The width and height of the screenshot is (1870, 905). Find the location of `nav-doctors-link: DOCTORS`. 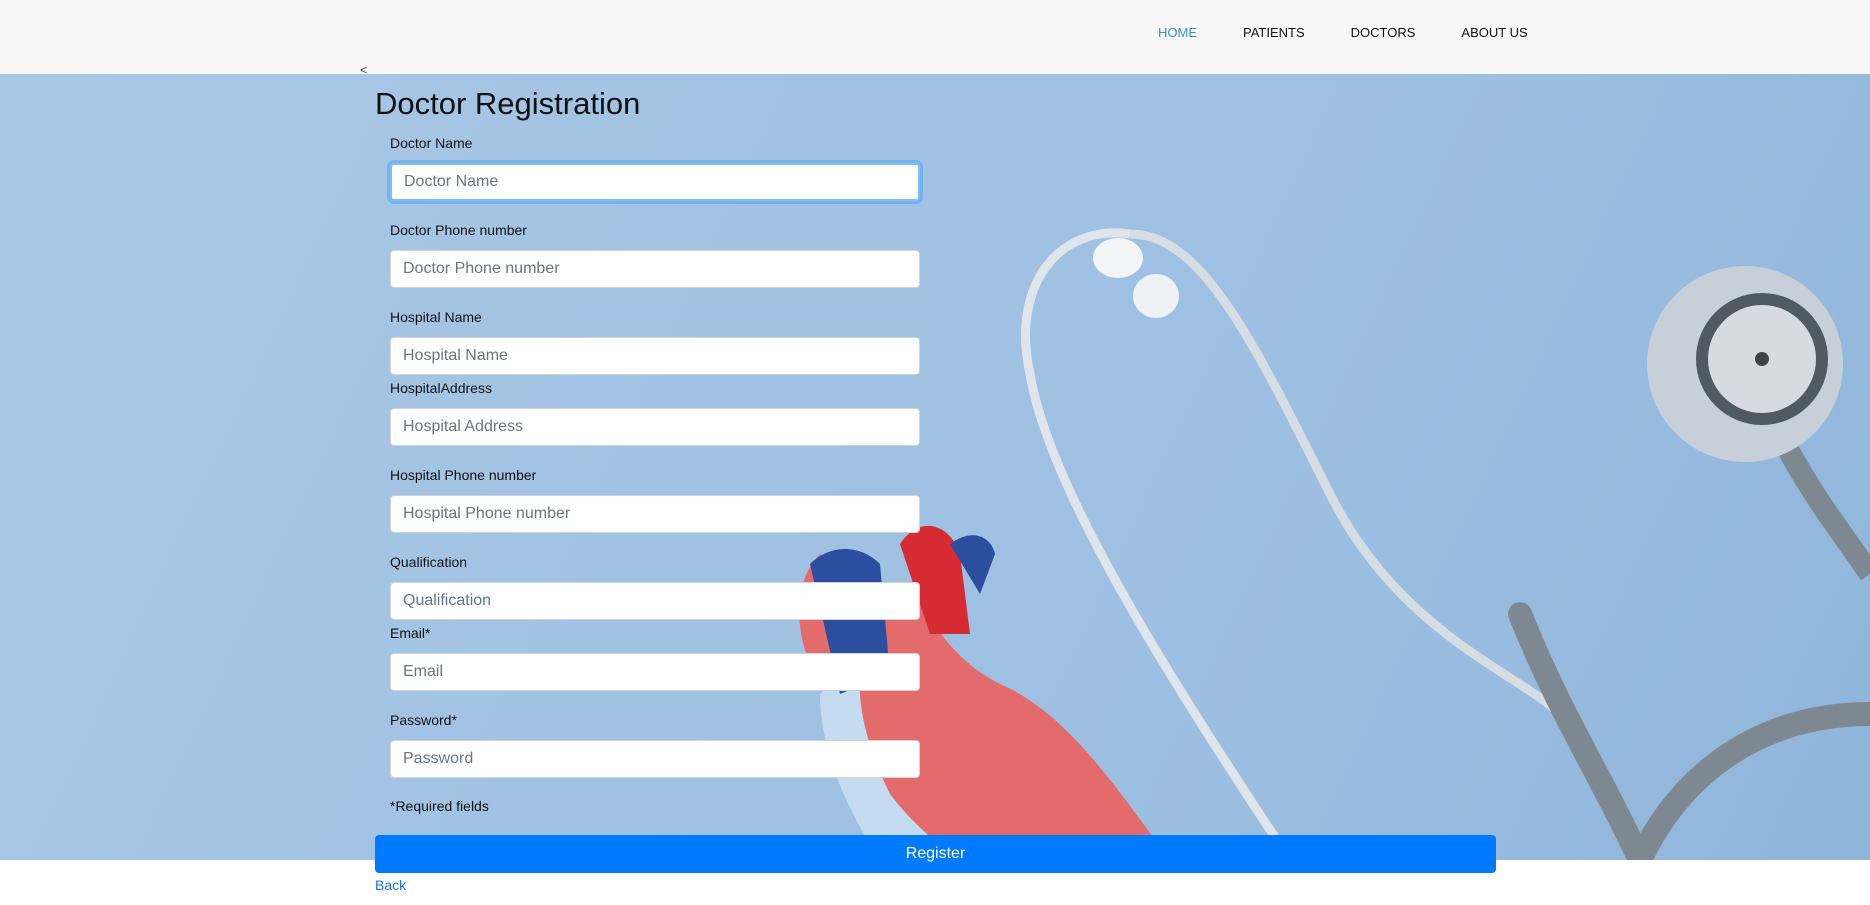

nav-doctors-link: DOCTORS is located at coordinates (1383, 32).